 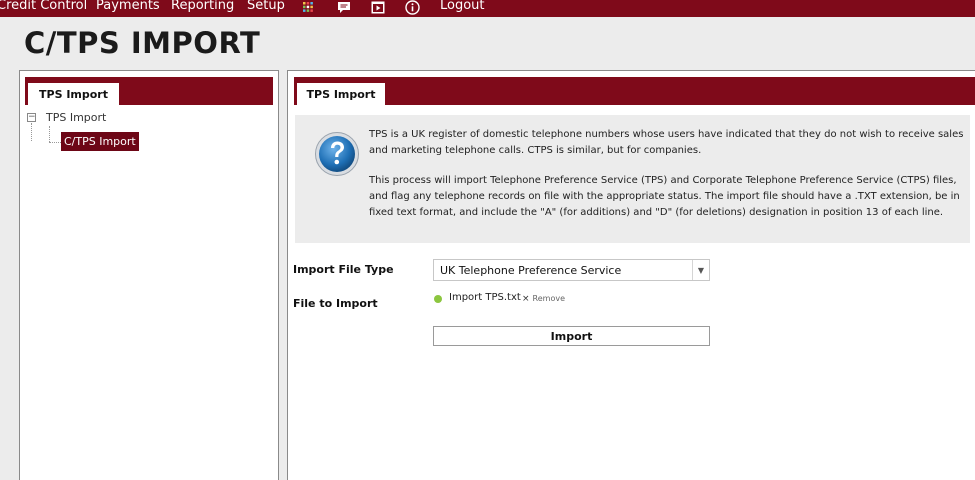 I want to click on right-panel-header: TPS Import, so click(x=634, y=91).